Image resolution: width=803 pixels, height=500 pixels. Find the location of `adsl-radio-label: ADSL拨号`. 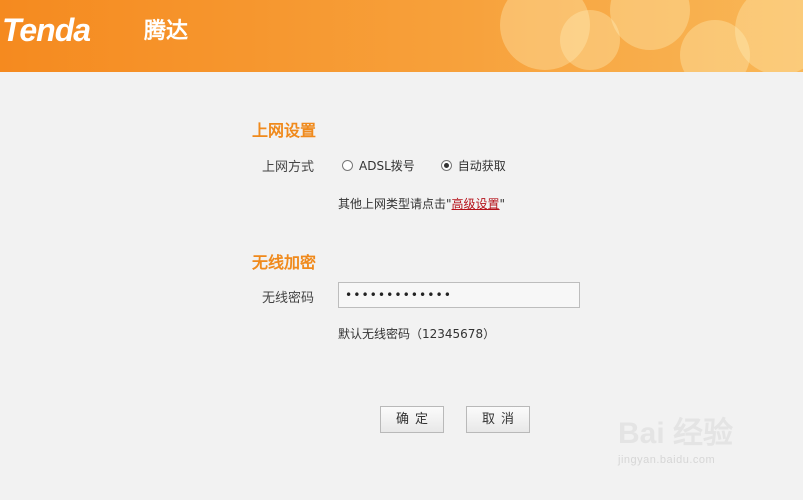

adsl-radio-label: ADSL拨号 is located at coordinates (387, 165).